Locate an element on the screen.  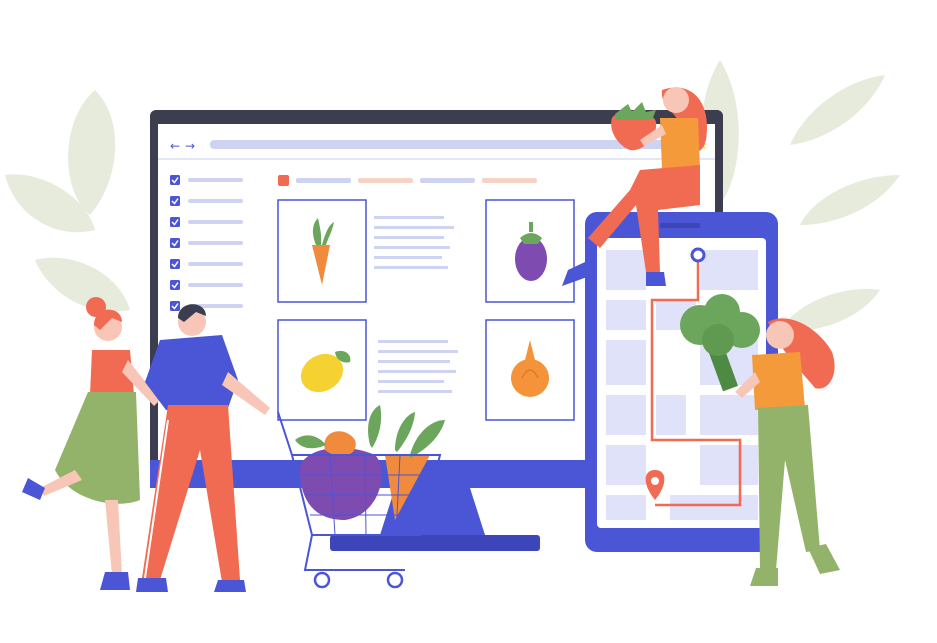
shoe-back is located at coordinates (33, 489).